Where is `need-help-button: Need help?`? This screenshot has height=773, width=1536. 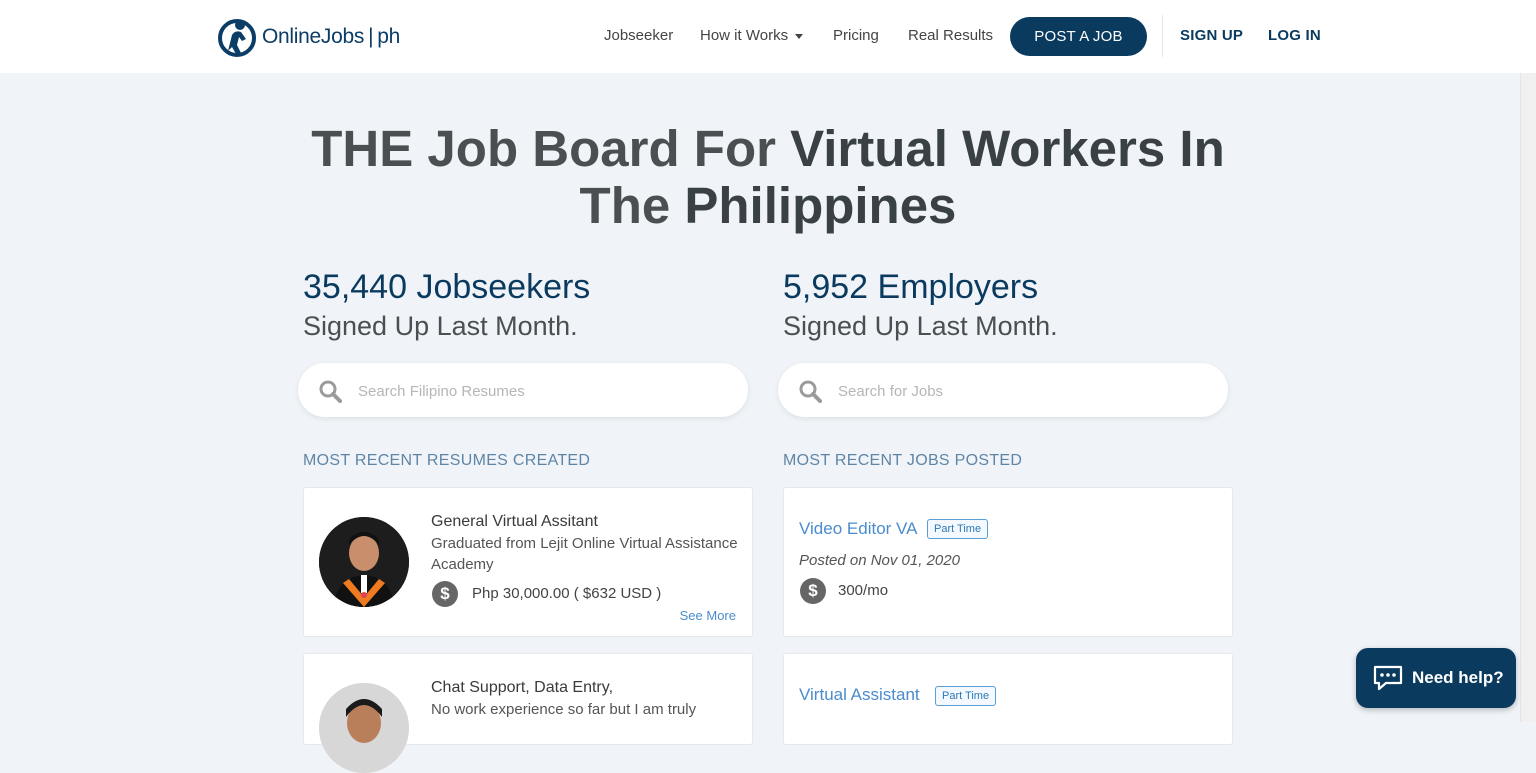
need-help-button: Need help? is located at coordinates (1436, 678).